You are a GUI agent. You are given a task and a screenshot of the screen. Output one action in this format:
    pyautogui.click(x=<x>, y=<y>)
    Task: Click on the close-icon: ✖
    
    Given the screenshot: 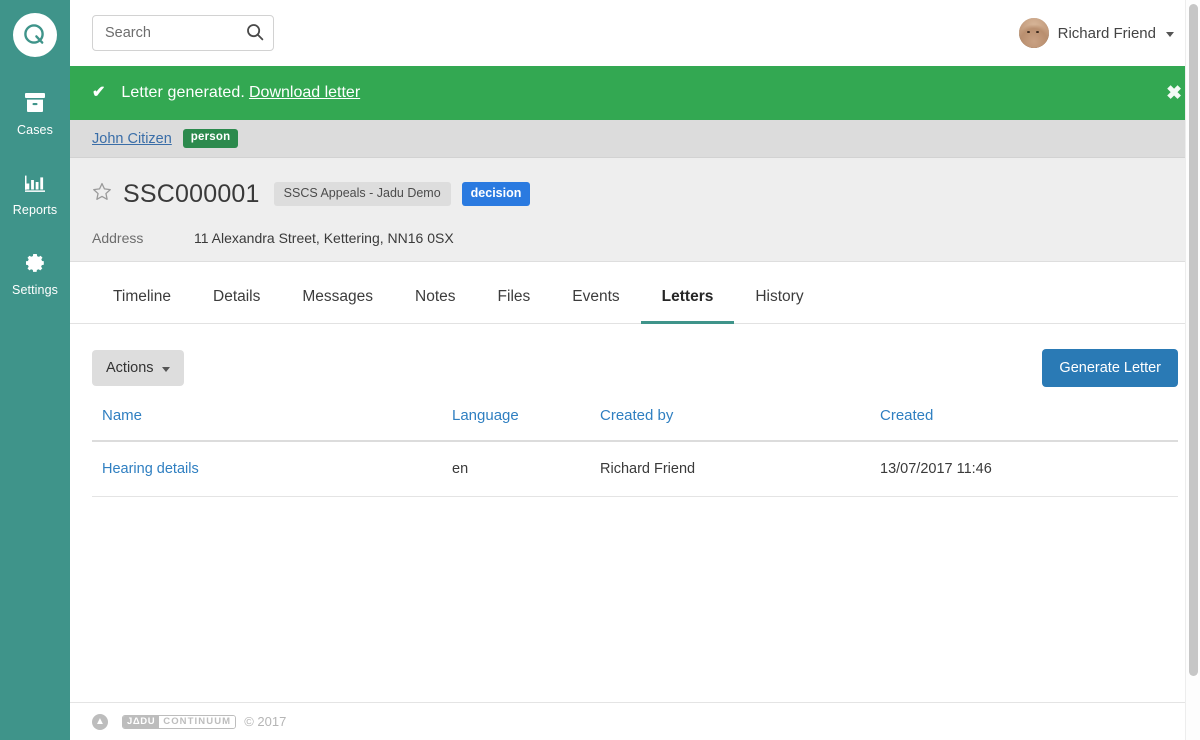 What is the action you would take?
    pyautogui.click(x=1174, y=93)
    